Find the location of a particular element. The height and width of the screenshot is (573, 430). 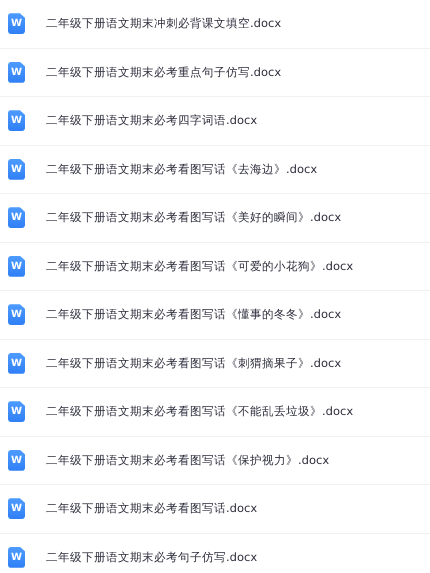

file-row: W 二年级下册语文期末冲刺必背课文填空.docx is located at coordinates (215, 24).